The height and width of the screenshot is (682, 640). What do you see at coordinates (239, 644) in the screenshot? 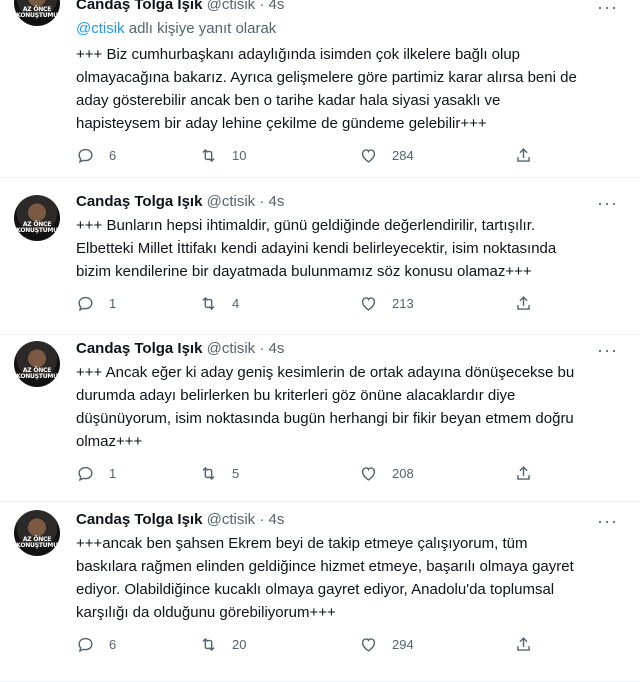
I see `retweet-count: 20` at bounding box center [239, 644].